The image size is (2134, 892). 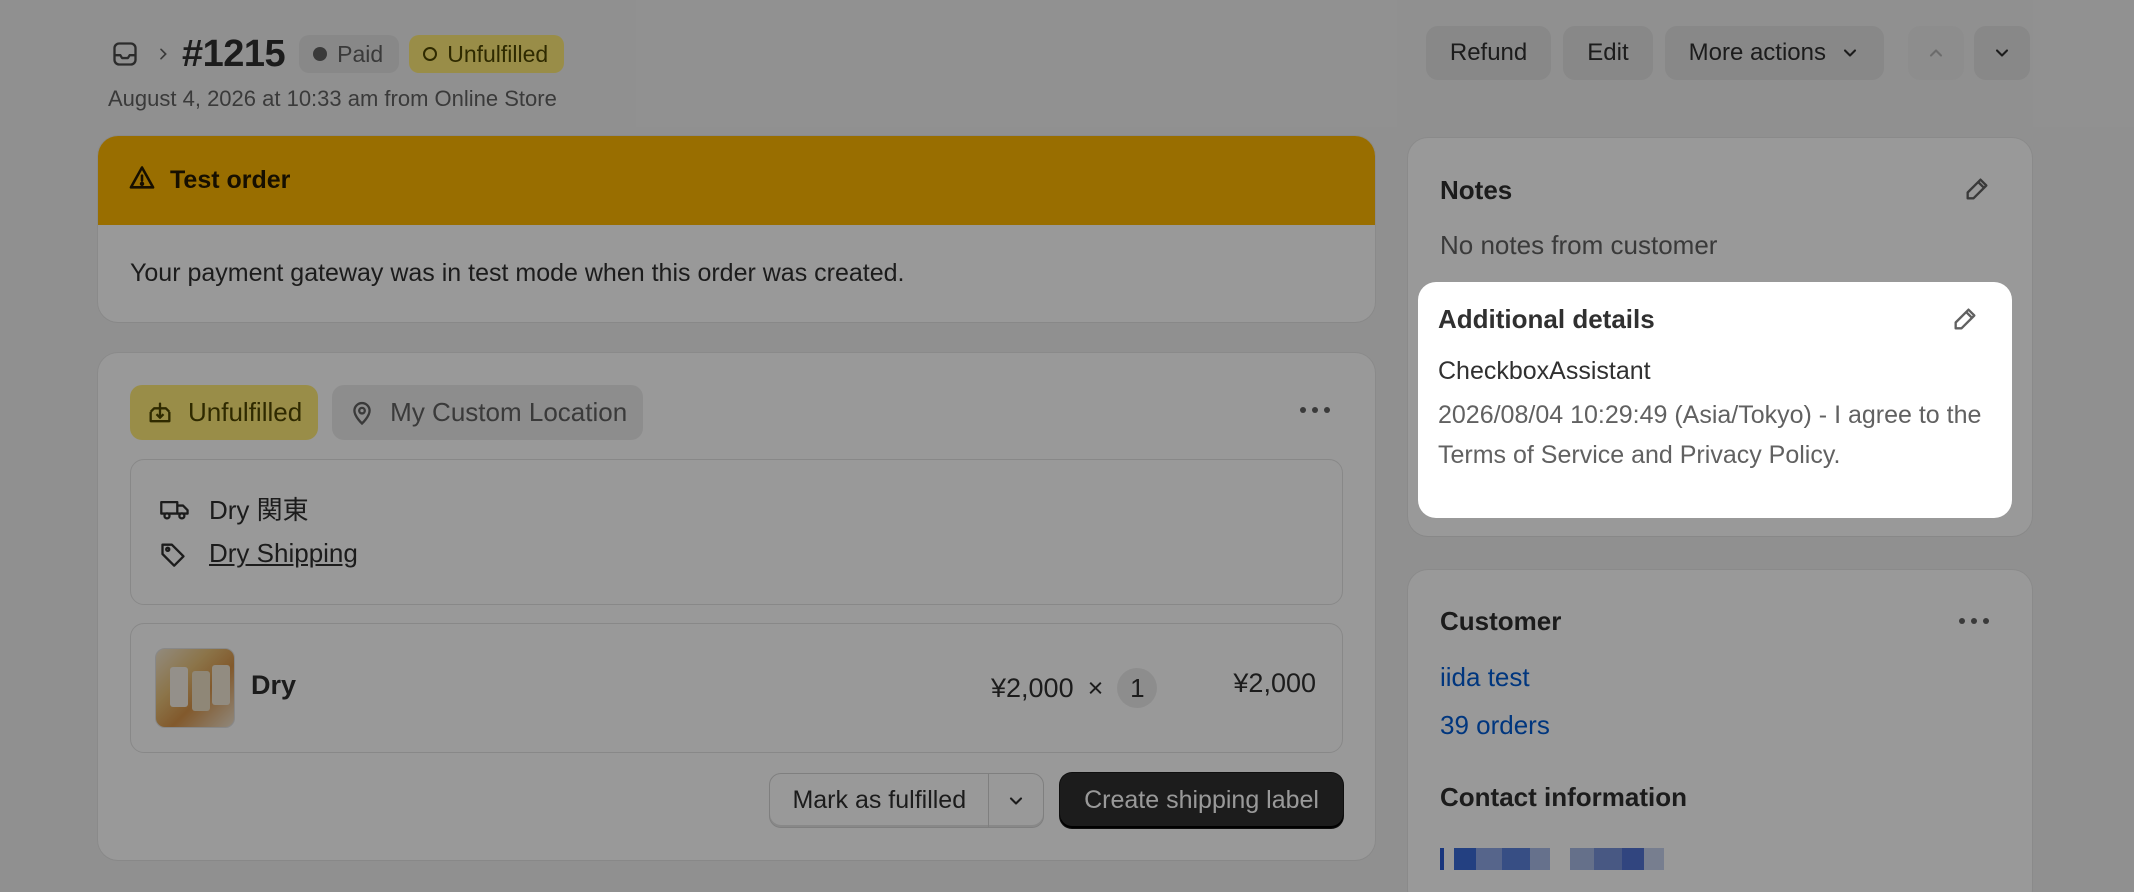 I want to click on line-item: Dry ¥2,000 × 1 ¥2,000, so click(x=736, y=688).